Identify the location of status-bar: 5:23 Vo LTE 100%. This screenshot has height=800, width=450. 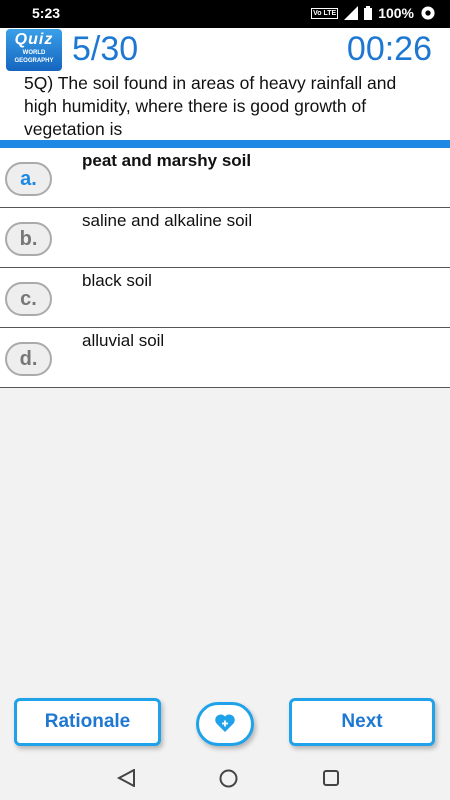
(225, 14).